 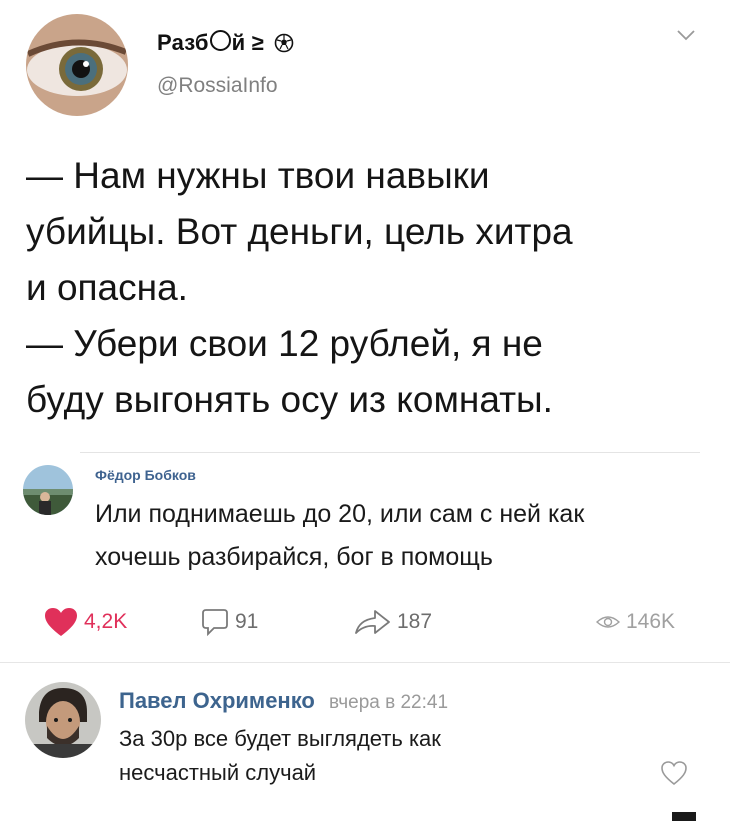 What do you see at coordinates (299, 231) in the screenshot?
I see `tweet-line: убийцы. Вот деньги, цель хитра` at bounding box center [299, 231].